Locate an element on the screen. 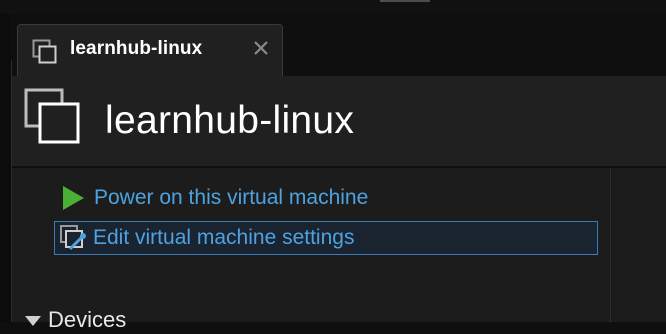 The image size is (666, 334). edit-settings-button: Edit virtual machine settings is located at coordinates (326, 238).